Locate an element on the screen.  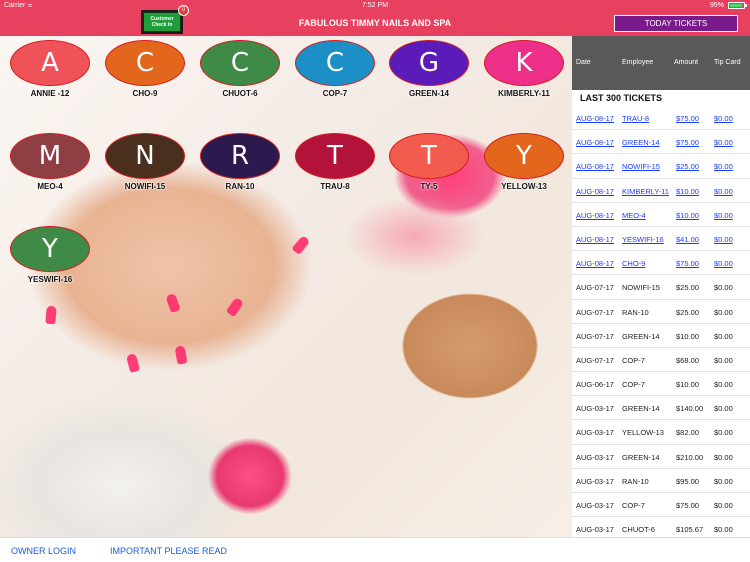
employee-avatar: A is located at coordinates (50, 63).